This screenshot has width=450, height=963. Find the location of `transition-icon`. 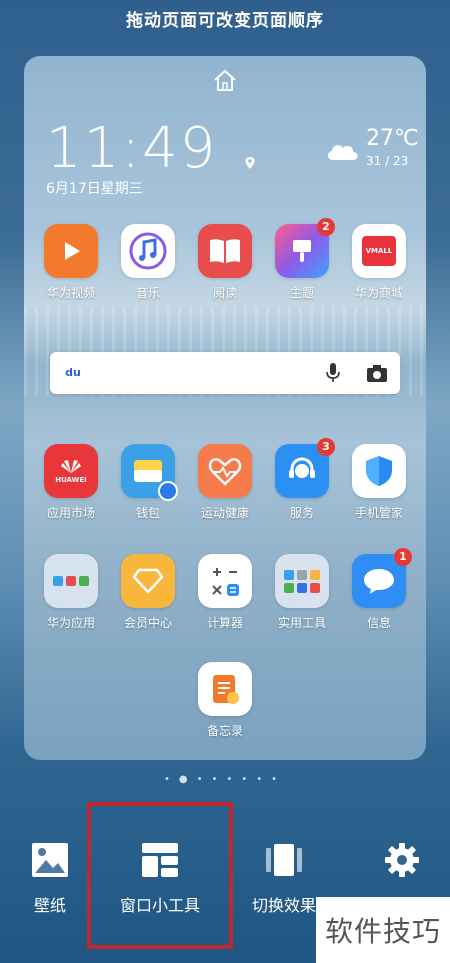

transition-icon is located at coordinates (284, 860).